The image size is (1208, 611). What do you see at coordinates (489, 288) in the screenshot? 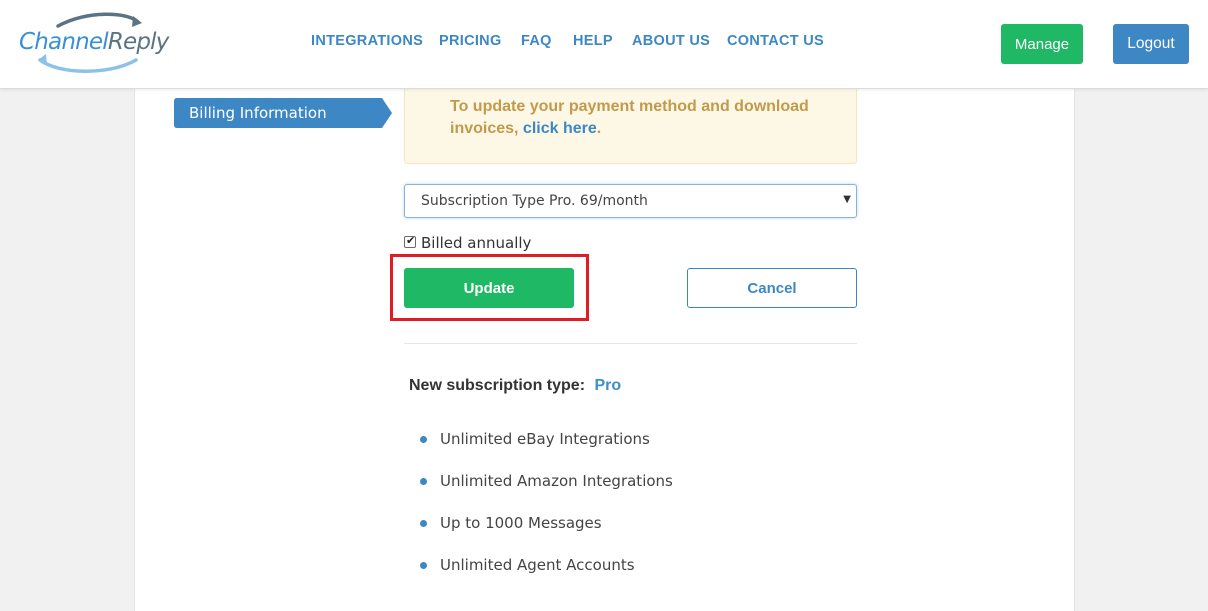
I see `update-button: Update` at bounding box center [489, 288].